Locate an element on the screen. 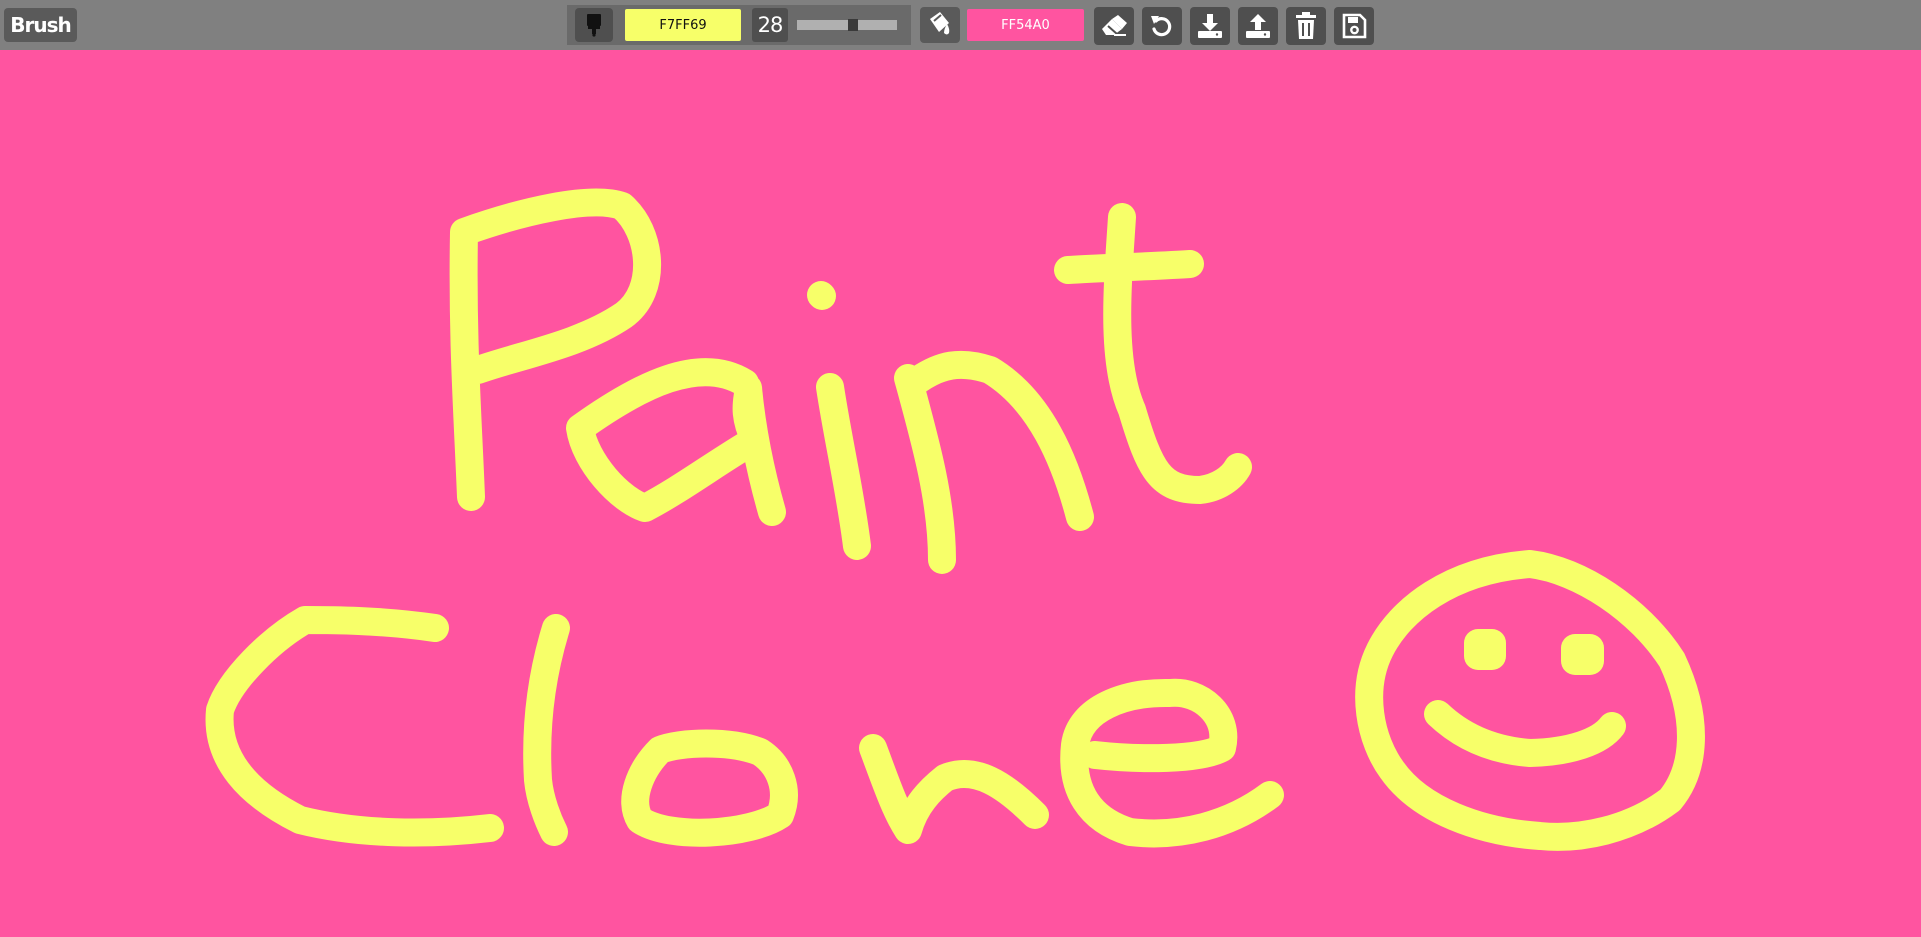 The width and height of the screenshot is (1921, 937). eraser-button is located at coordinates (1114, 26).